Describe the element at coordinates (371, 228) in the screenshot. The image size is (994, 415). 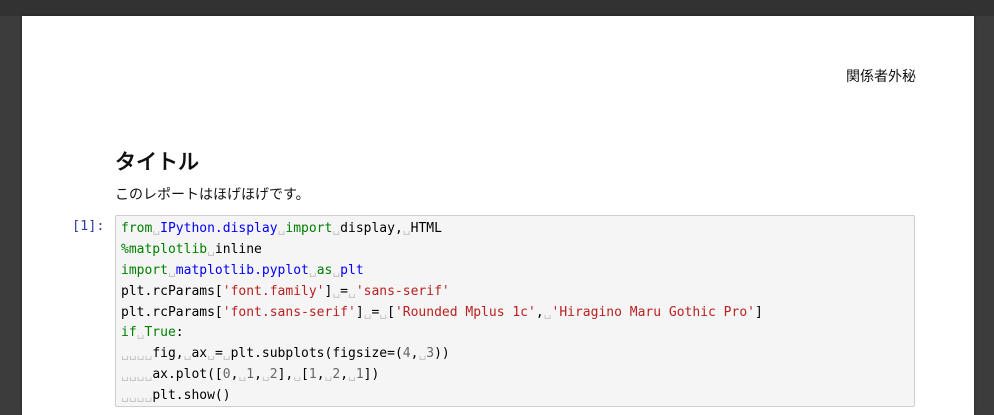
I see `code-token: display,` at that location.